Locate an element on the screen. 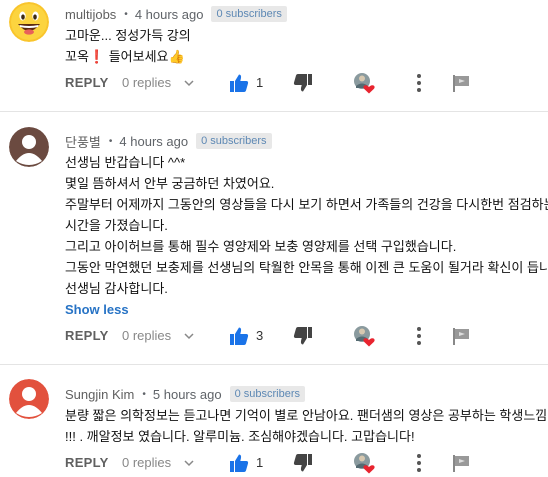  comment-line: 시간을 가졌습니다. is located at coordinates (116, 225).